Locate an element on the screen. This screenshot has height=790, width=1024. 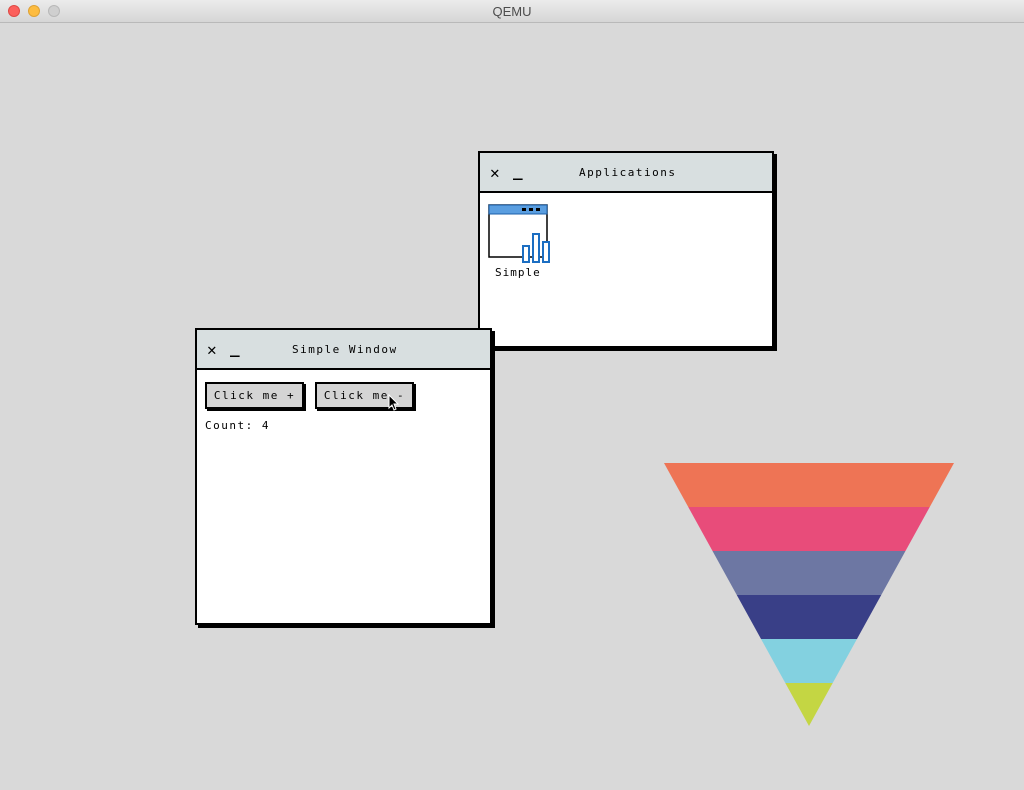
simple-window-minimize-button: _ is located at coordinates (235, 348).